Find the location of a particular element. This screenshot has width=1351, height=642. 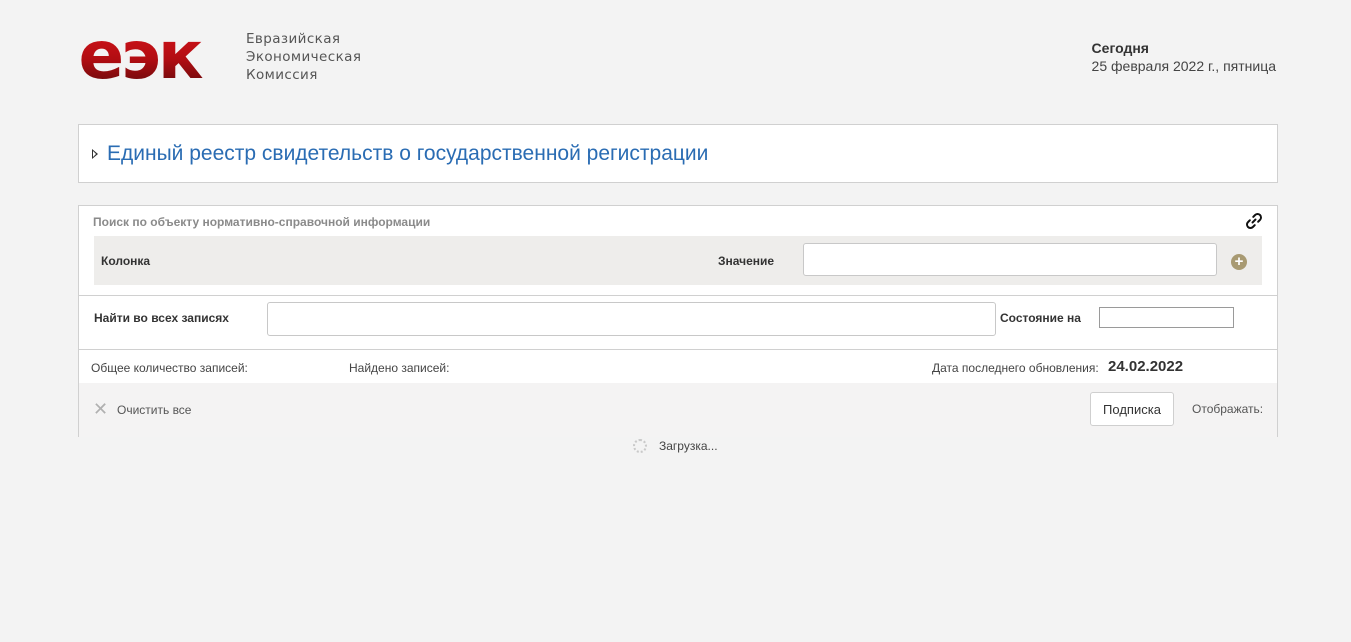

column-label: Колонка is located at coordinates (126, 261).